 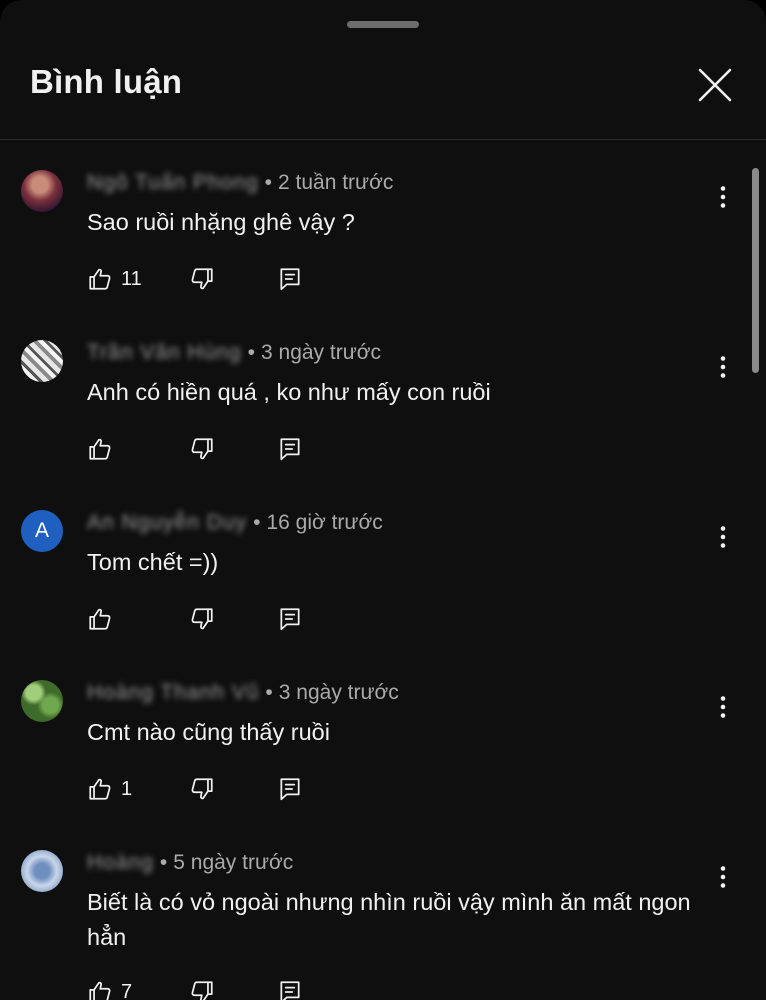 I want to click on avatar: A, so click(x=42, y=531).